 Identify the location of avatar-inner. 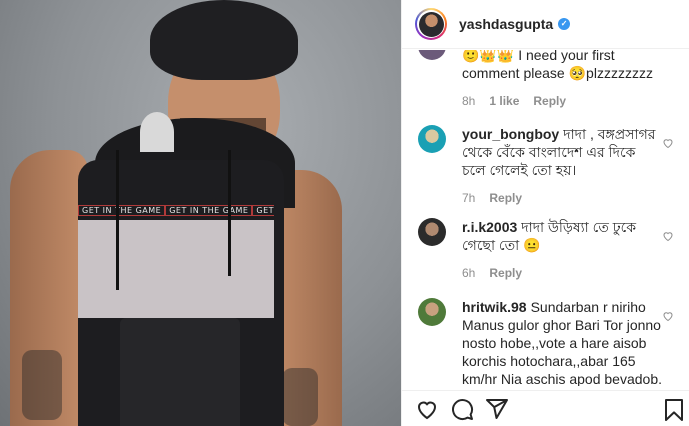
(431, 24).